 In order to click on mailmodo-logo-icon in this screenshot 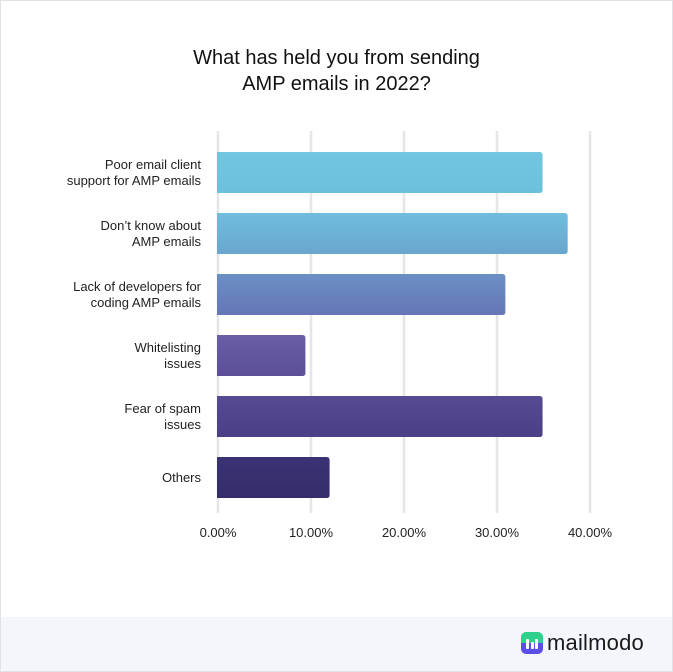, I will do `click(532, 643)`.